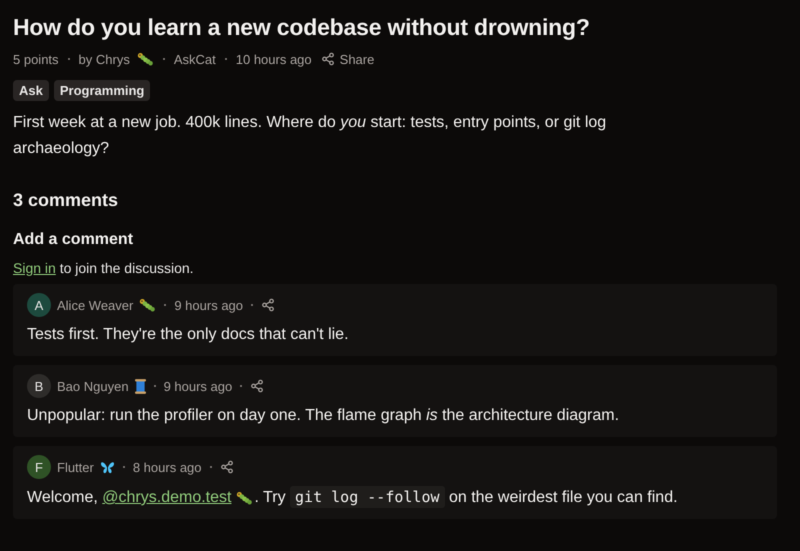 This screenshot has width=800, height=551. Describe the element at coordinates (75, 467) in the screenshot. I see `comment-author: Flutter` at that location.